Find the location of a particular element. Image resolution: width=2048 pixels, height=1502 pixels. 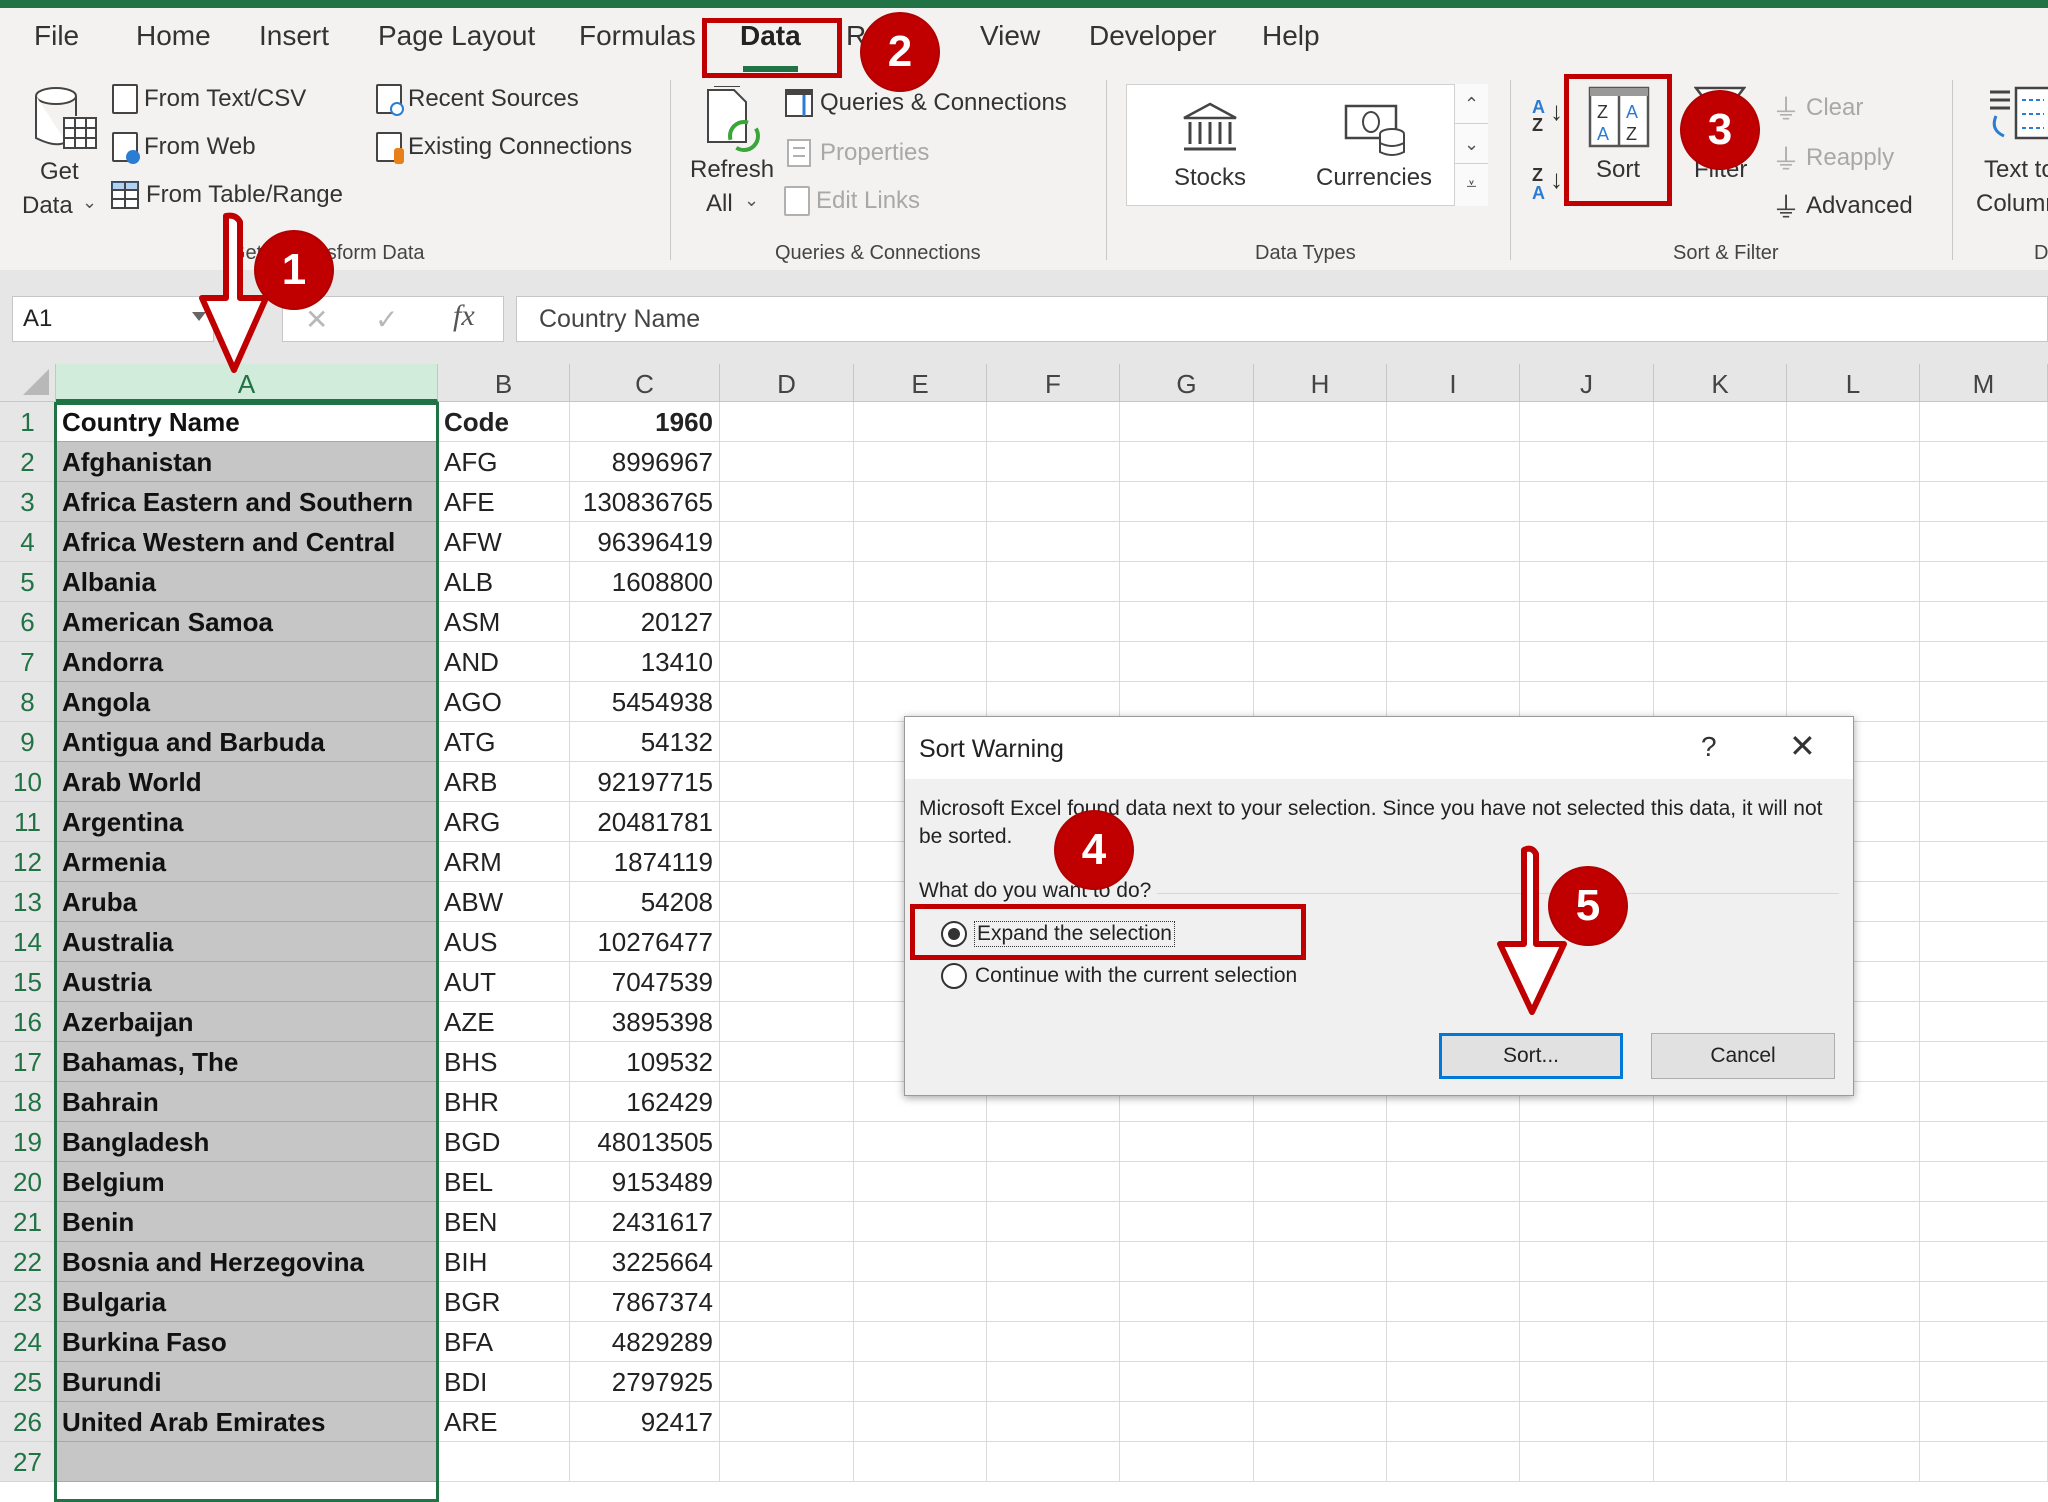

column-header-f: F is located at coordinates (1053, 383).